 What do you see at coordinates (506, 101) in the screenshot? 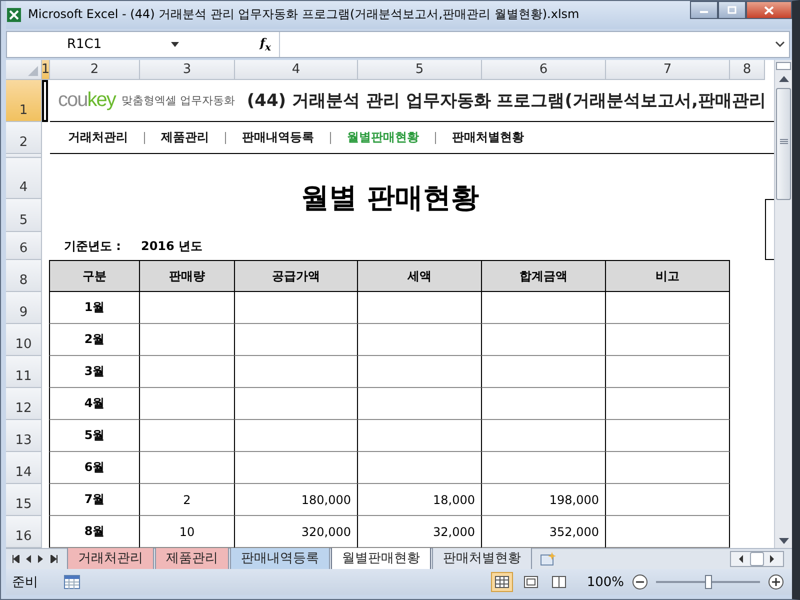
I see `banner-title: (44) 거래분석 관리 업무자동화 프로그램(거래분석보고서,판매관리` at bounding box center [506, 101].